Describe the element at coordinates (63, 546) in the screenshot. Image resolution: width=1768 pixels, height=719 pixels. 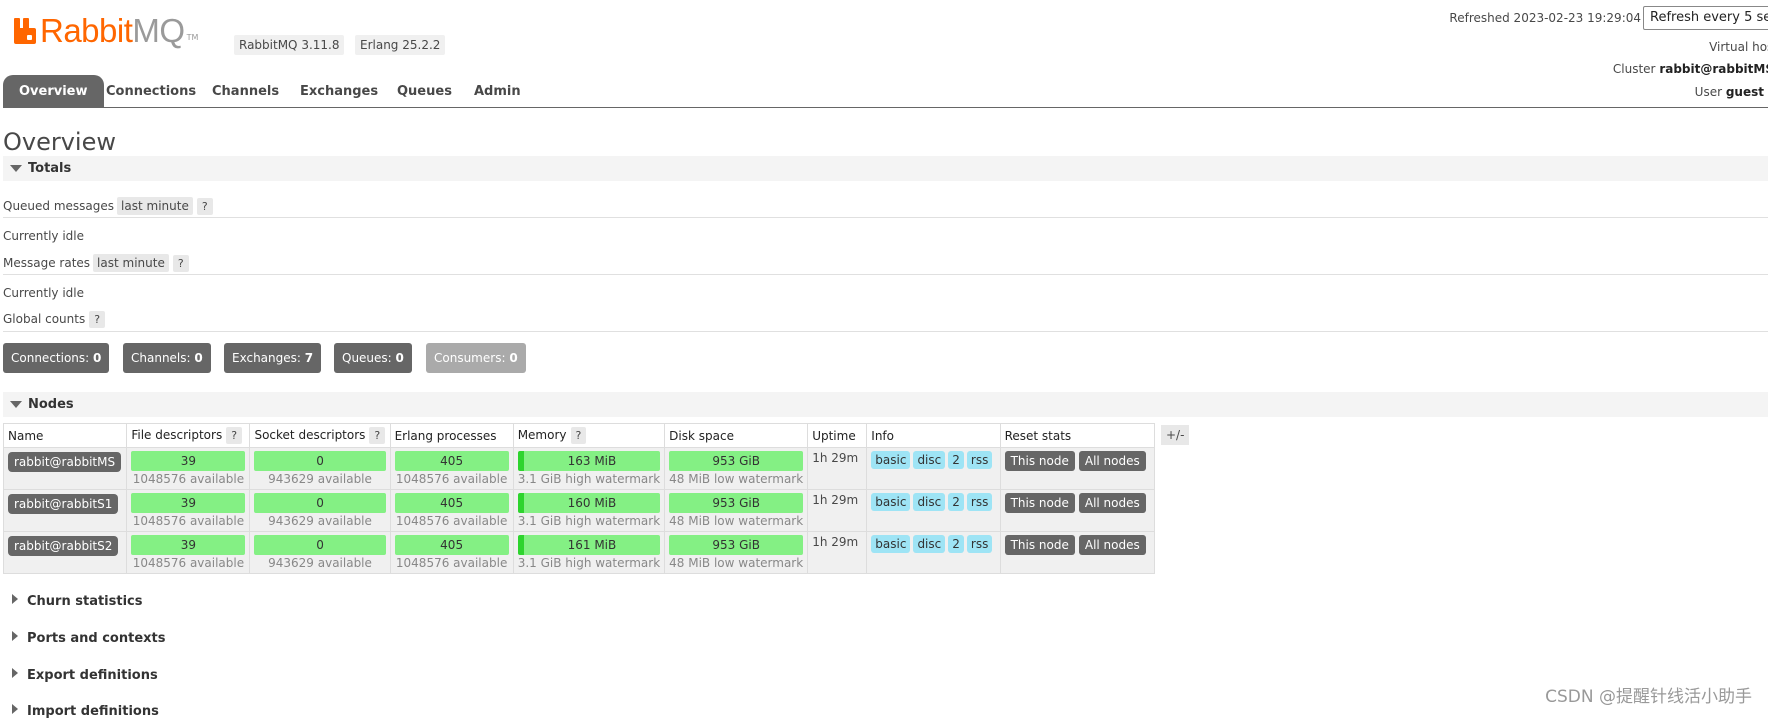
I see `node-name-link: rabbit@rabbitS2` at that location.